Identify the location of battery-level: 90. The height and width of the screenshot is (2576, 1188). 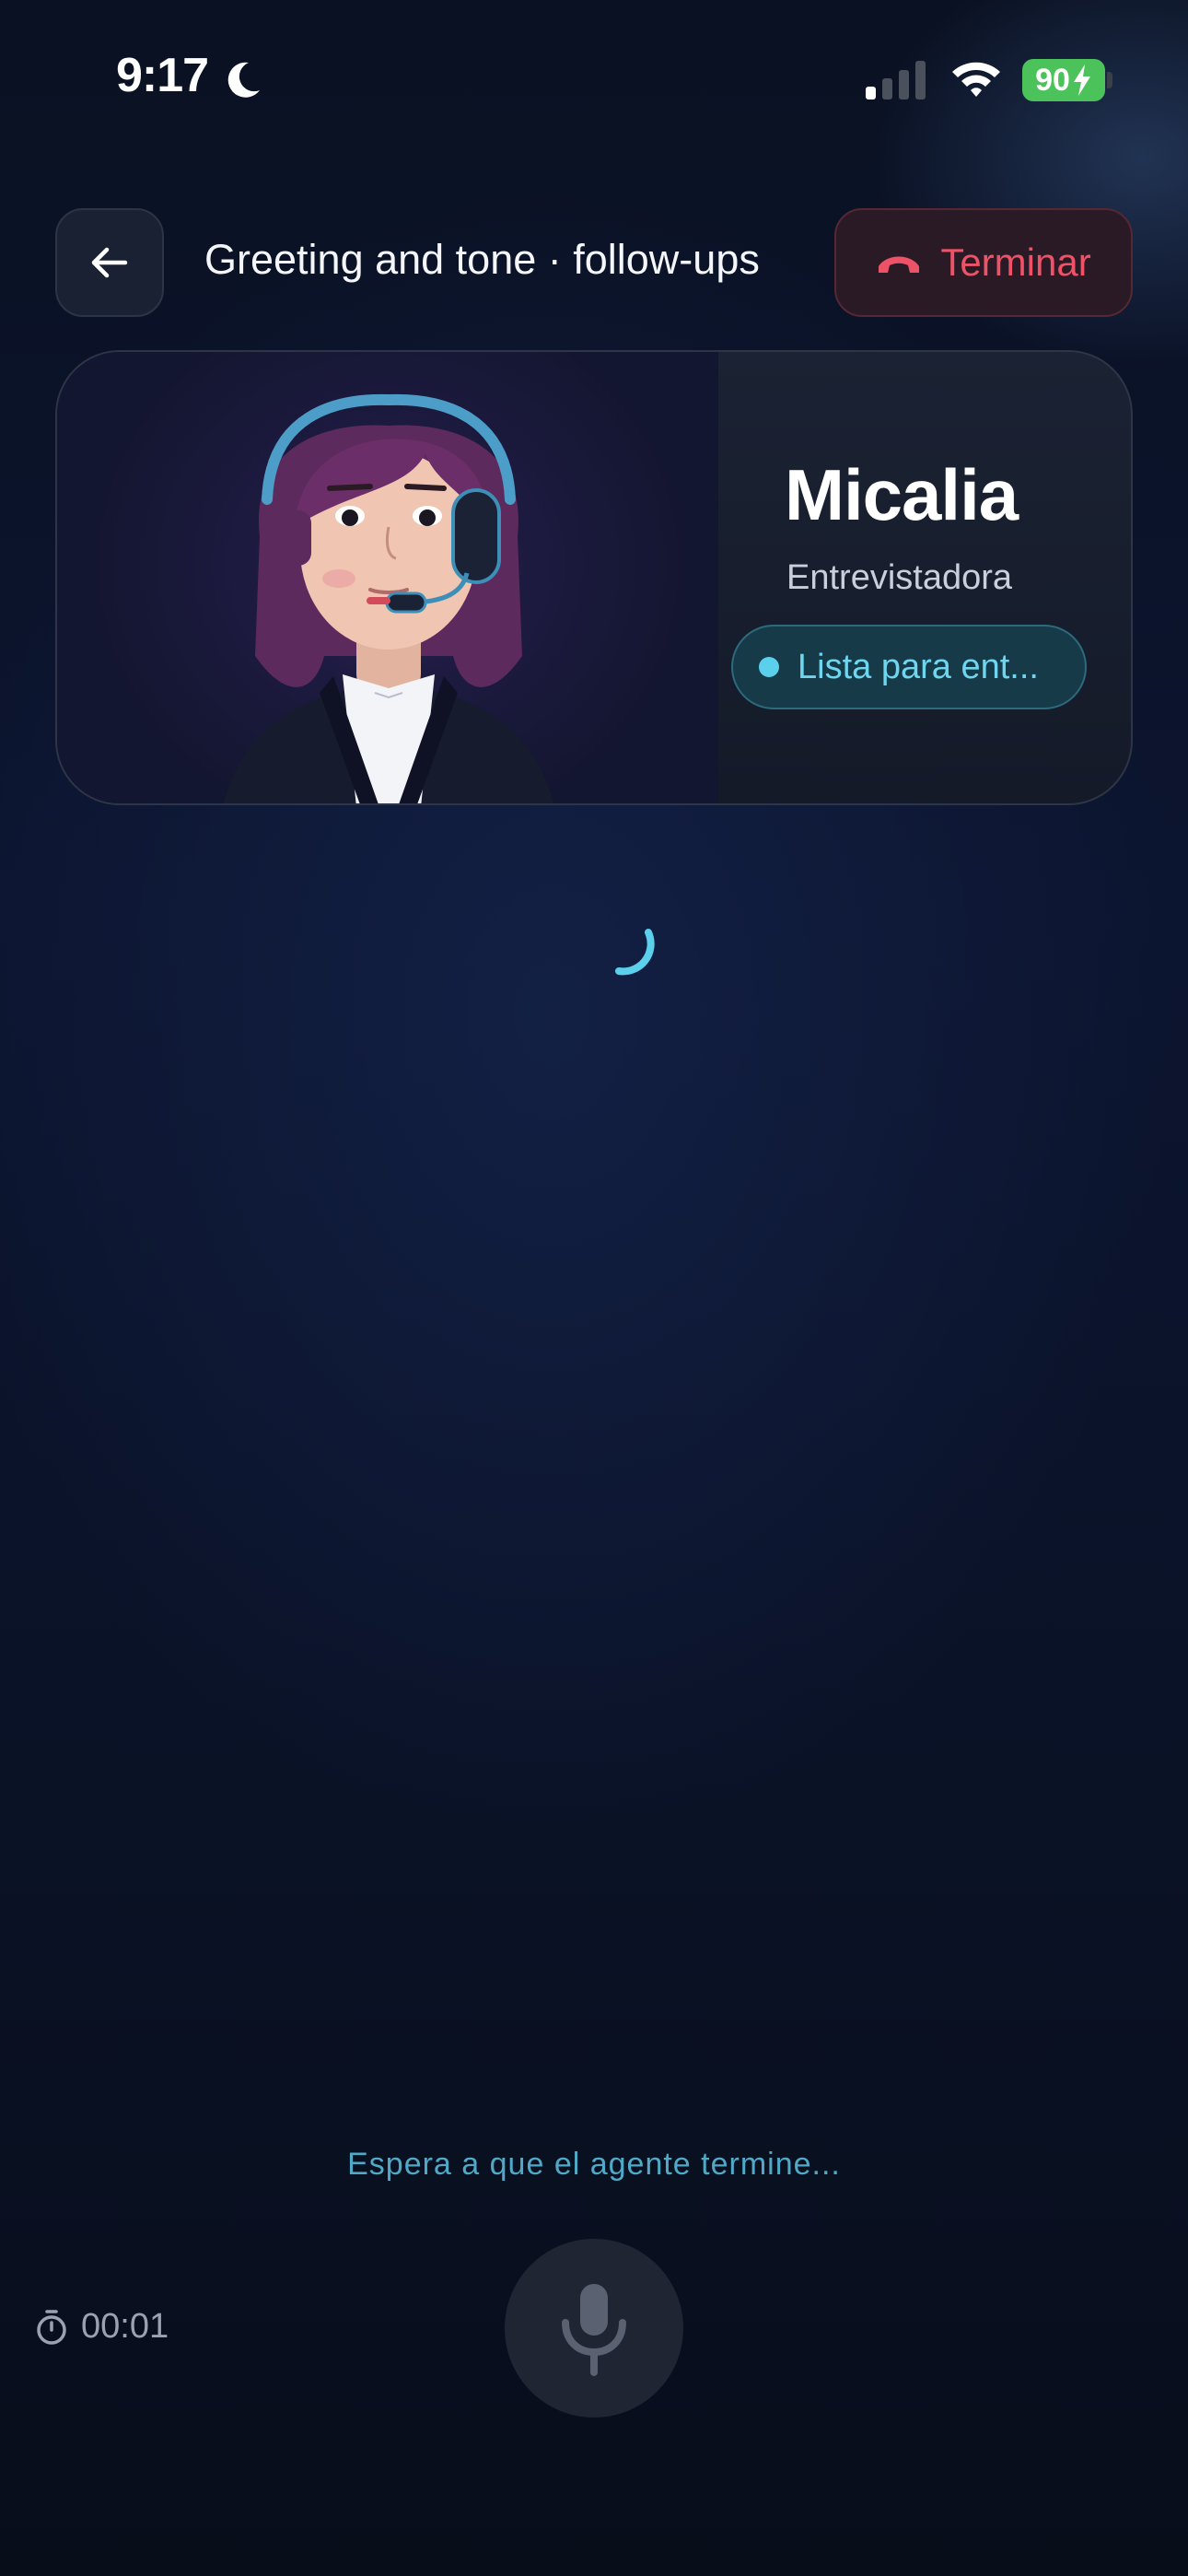
(1052, 80).